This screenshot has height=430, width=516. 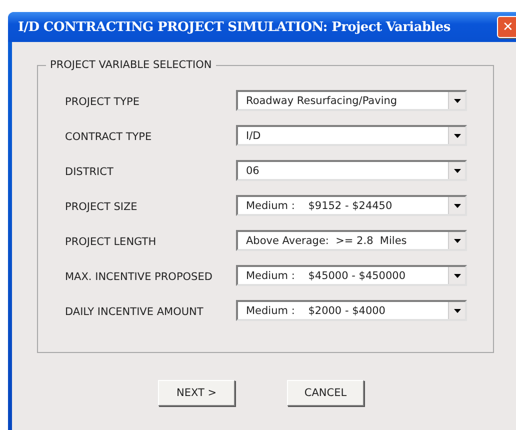 What do you see at coordinates (351, 310) in the screenshot?
I see `dropdown-field: Medium : $2000 - $4000` at bounding box center [351, 310].